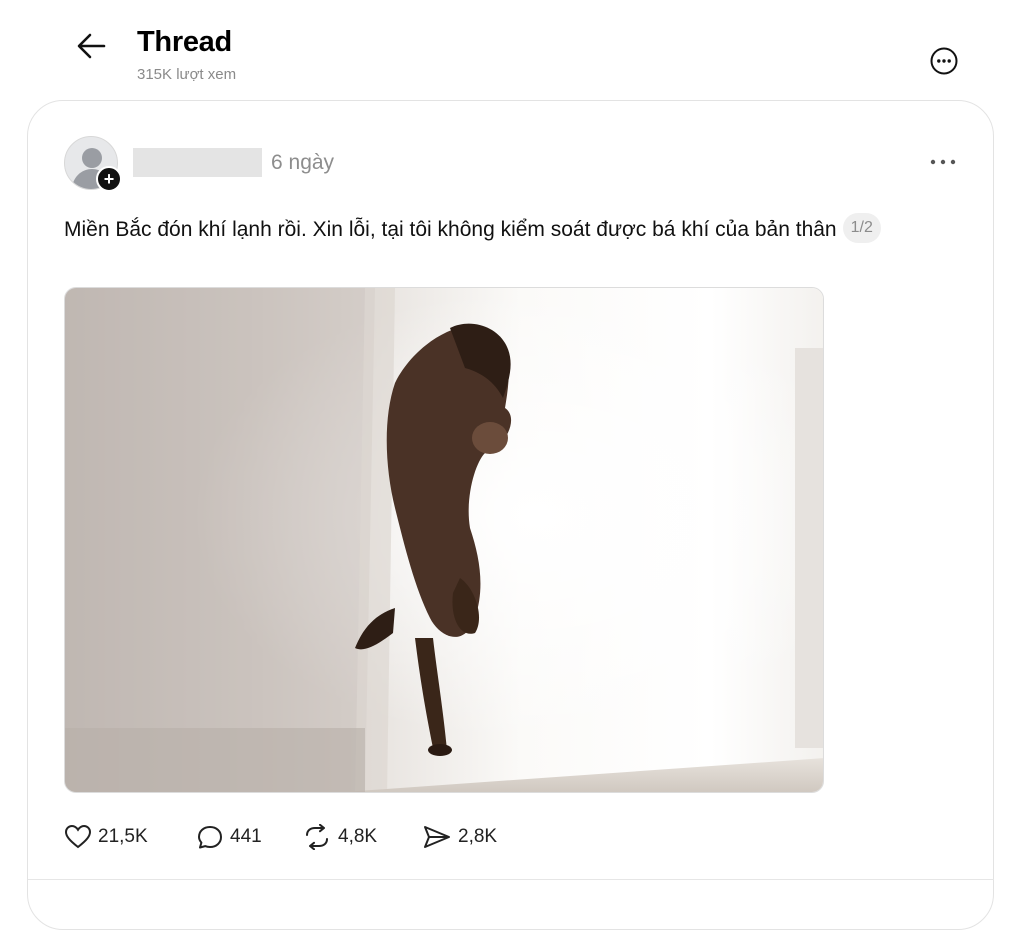  Describe the element at coordinates (437, 837) in the screenshot. I see `send-icon` at that location.